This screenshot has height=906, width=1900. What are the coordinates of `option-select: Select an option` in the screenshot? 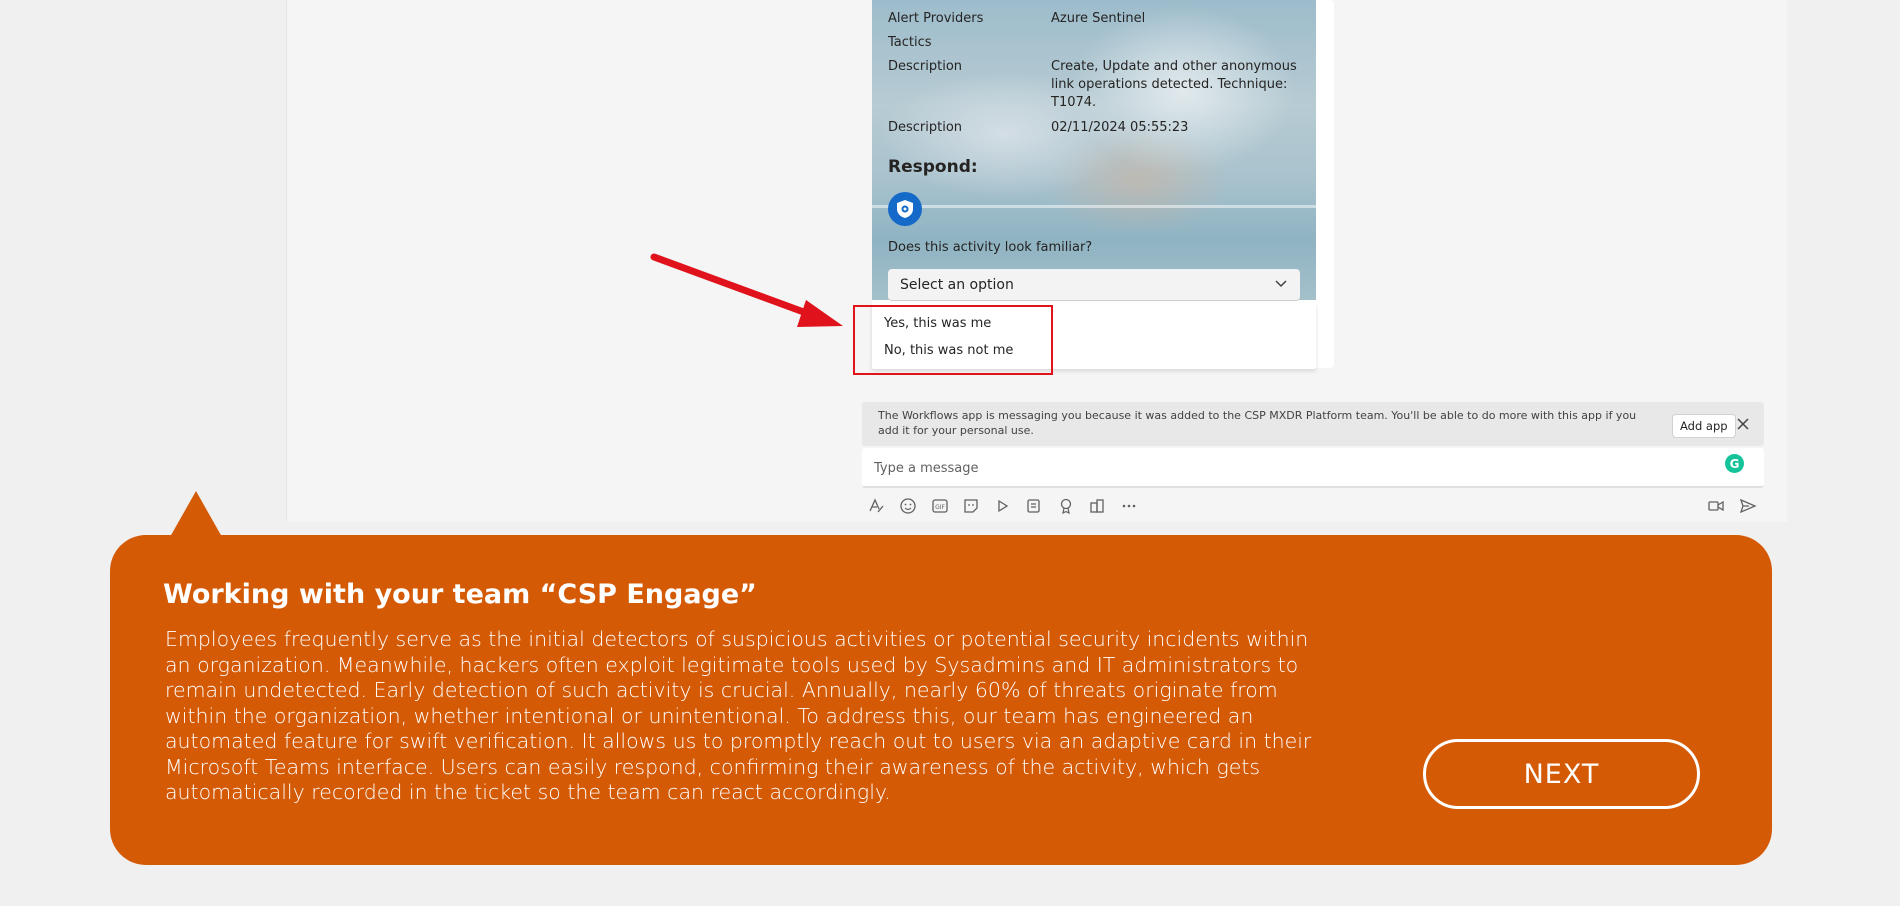 It's located at (1094, 285).